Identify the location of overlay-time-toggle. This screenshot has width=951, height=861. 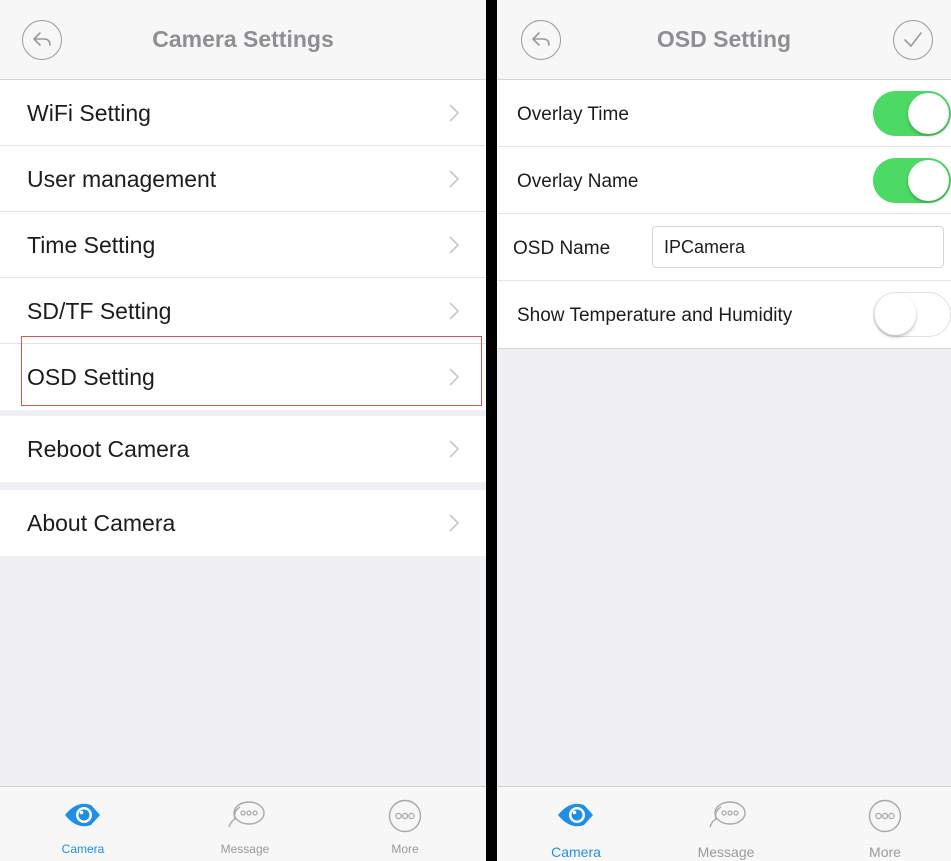
(912, 113).